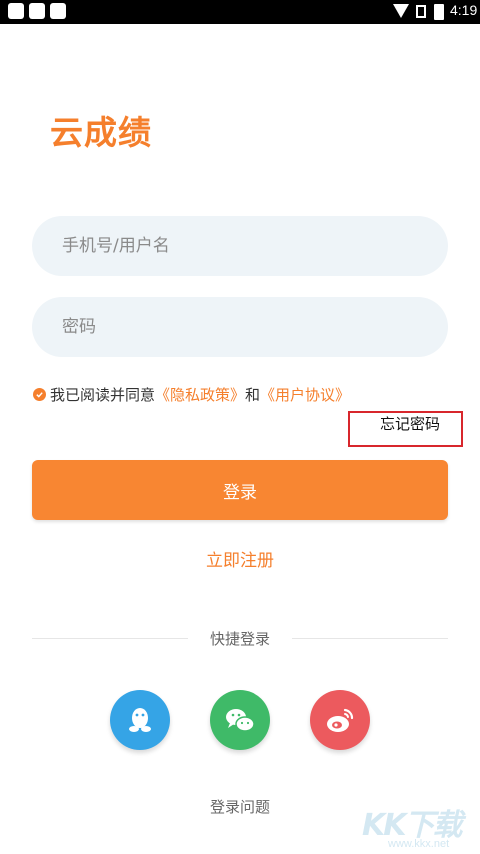 The height and width of the screenshot is (854, 480). I want to click on user-agreement-link: 《用户协议》, so click(305, 394).